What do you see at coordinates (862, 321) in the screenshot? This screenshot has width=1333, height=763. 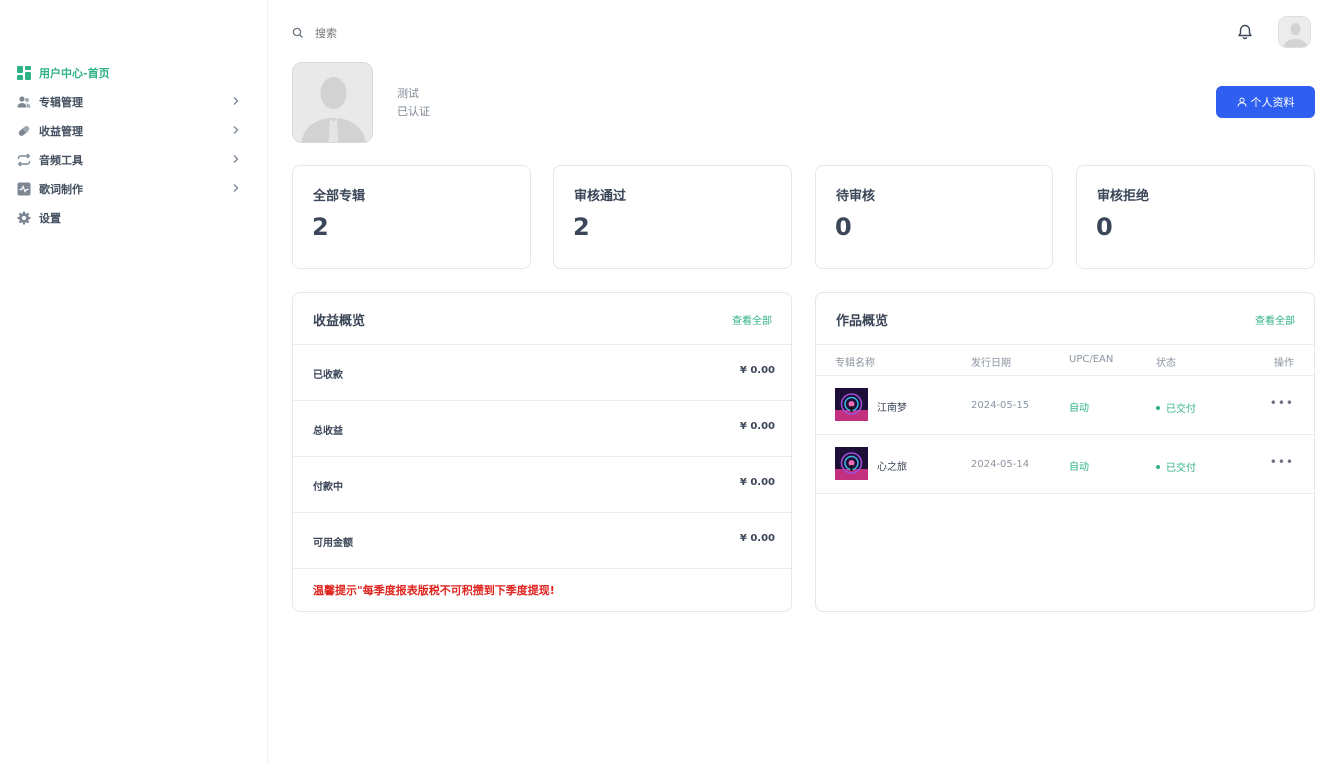 I see `panel-title: 作品概览` at bounding box center [862, 321].